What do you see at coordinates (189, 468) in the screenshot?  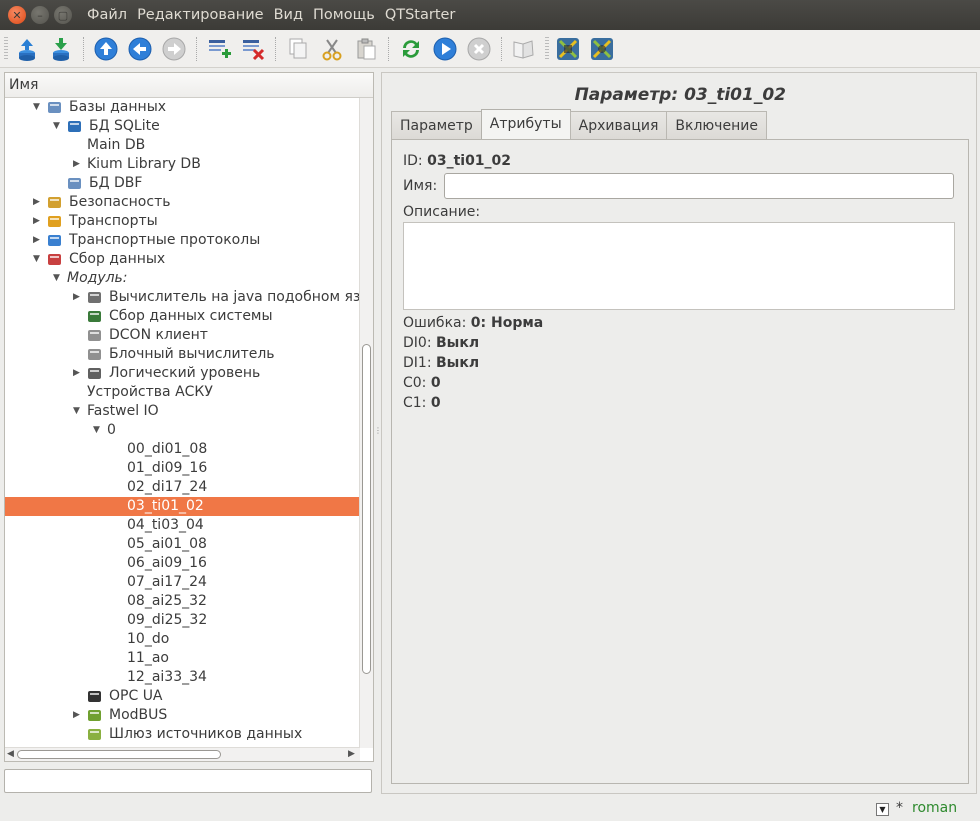 I see `tree-item: 01_di09_16` at bounding box center [189, 468].